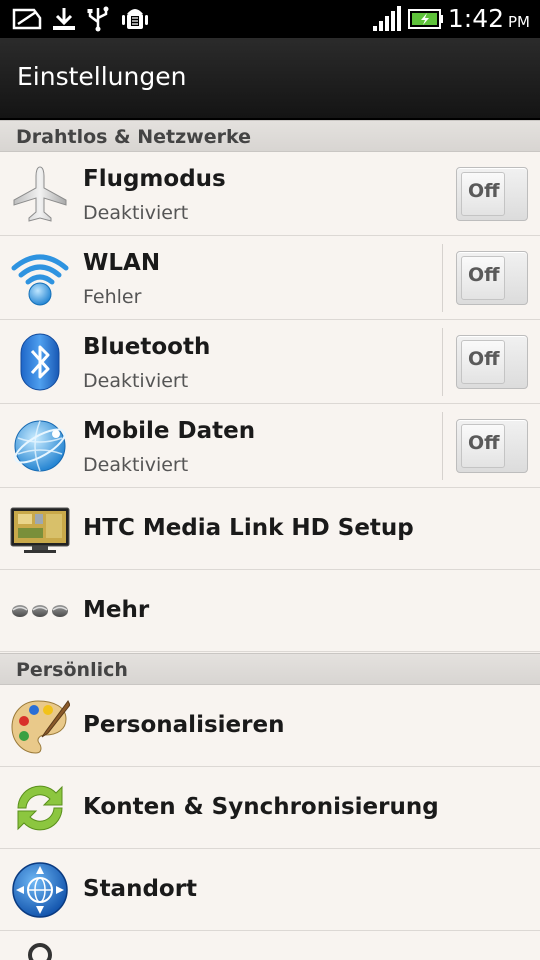 The image size is (540, 960). What do you see at coordinates (40, 611) in the screenshot?
I see `more-dots-icon` at bounding box center [40, 611].